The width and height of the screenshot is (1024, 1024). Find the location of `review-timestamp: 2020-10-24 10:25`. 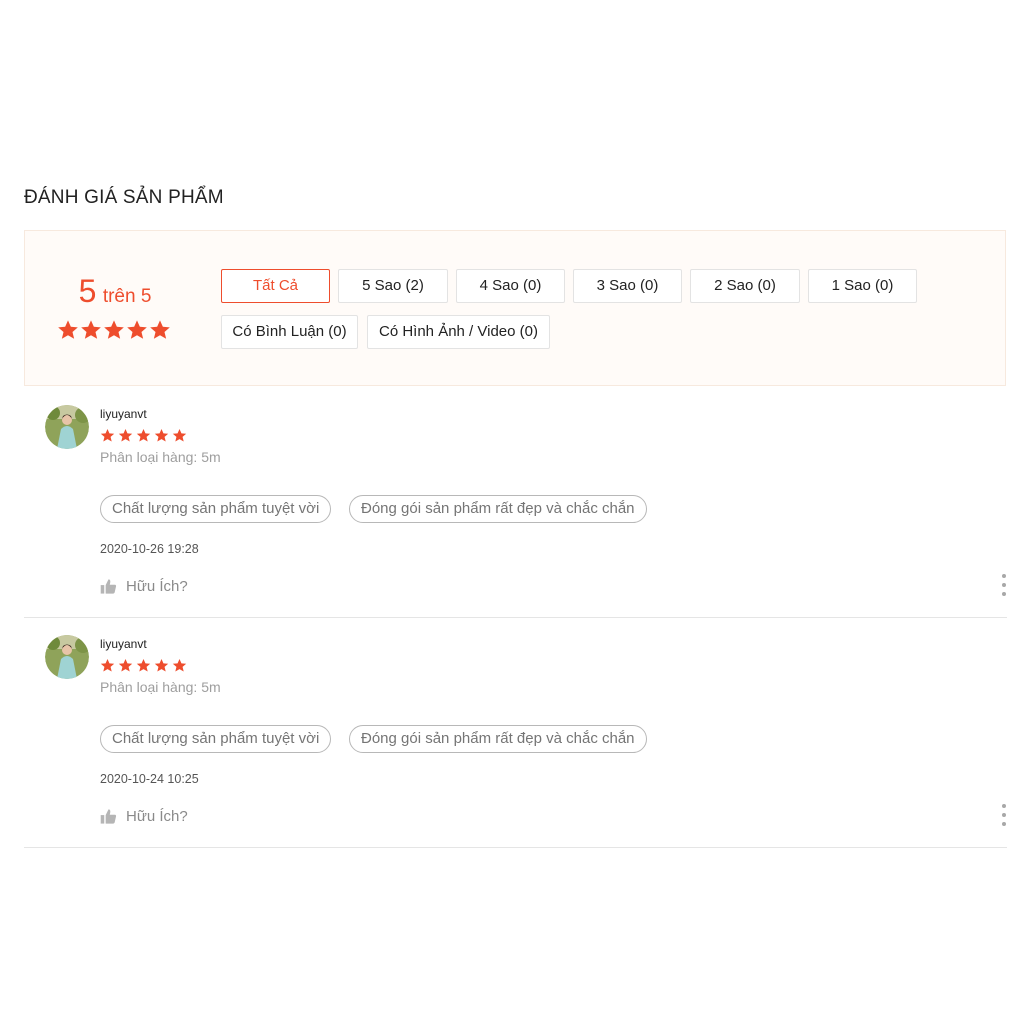

review-timestamp: 2020-10-24 10:25 is located at coordinates (149, 779).